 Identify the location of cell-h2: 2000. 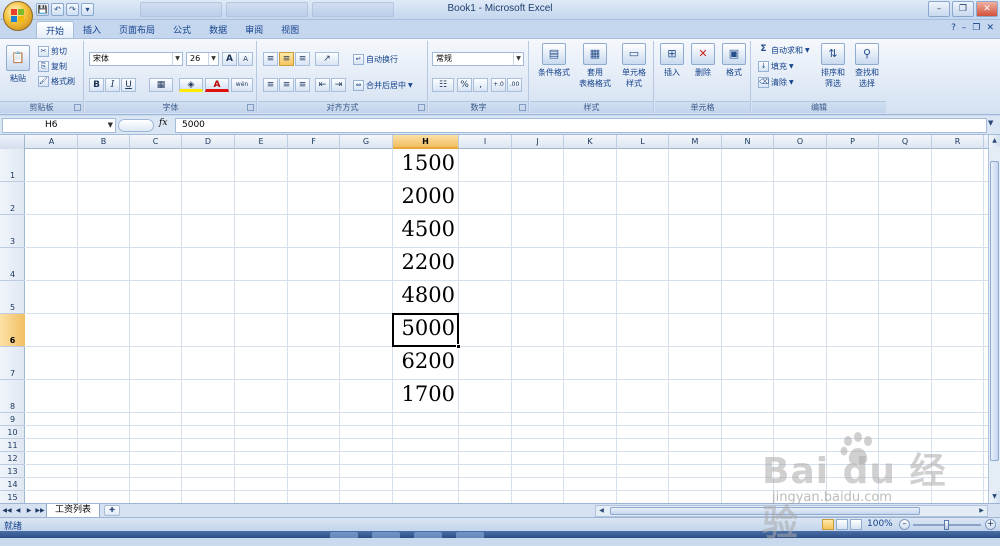
(426, 200).